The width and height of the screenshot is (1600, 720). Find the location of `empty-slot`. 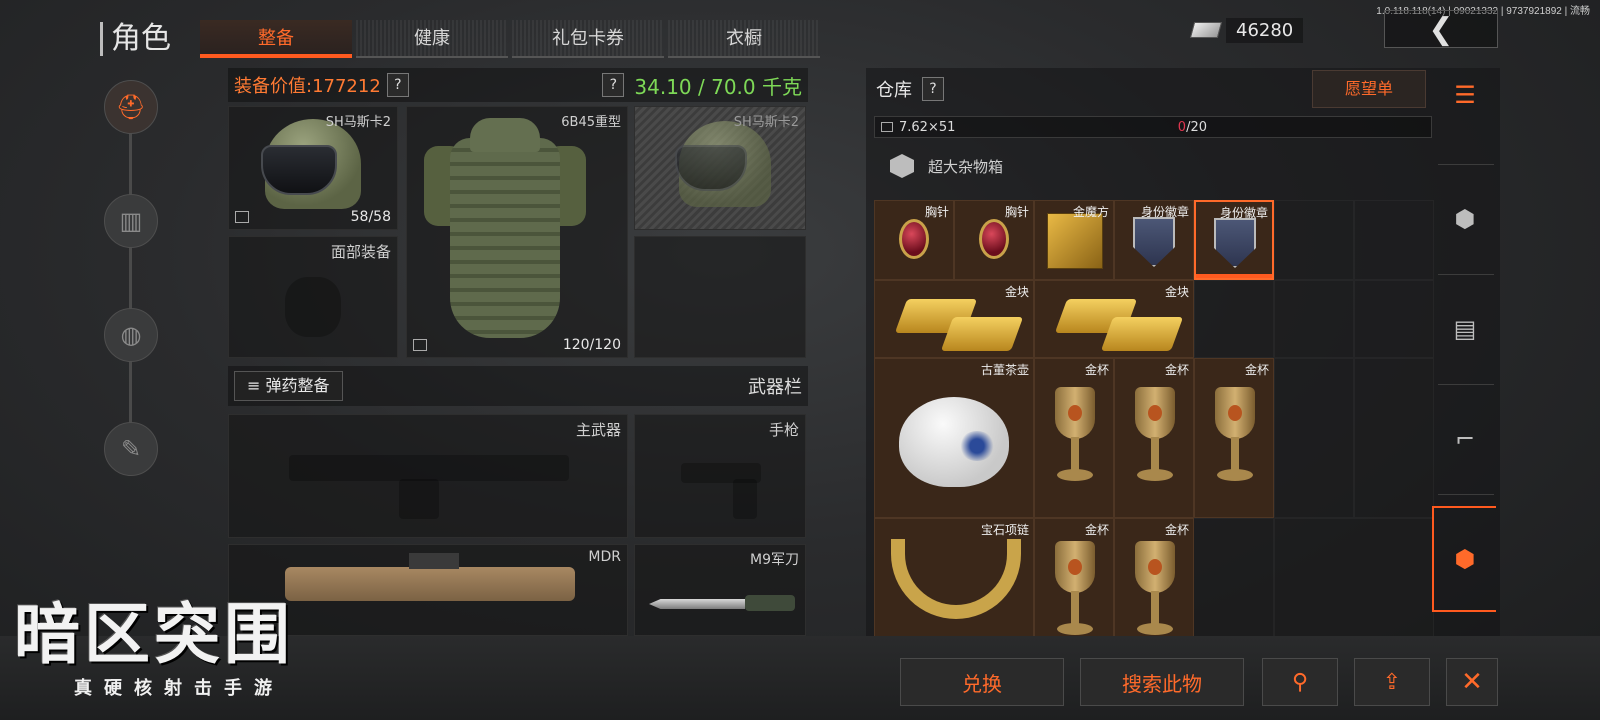

empty-slot is located at coordinates (720, 297).